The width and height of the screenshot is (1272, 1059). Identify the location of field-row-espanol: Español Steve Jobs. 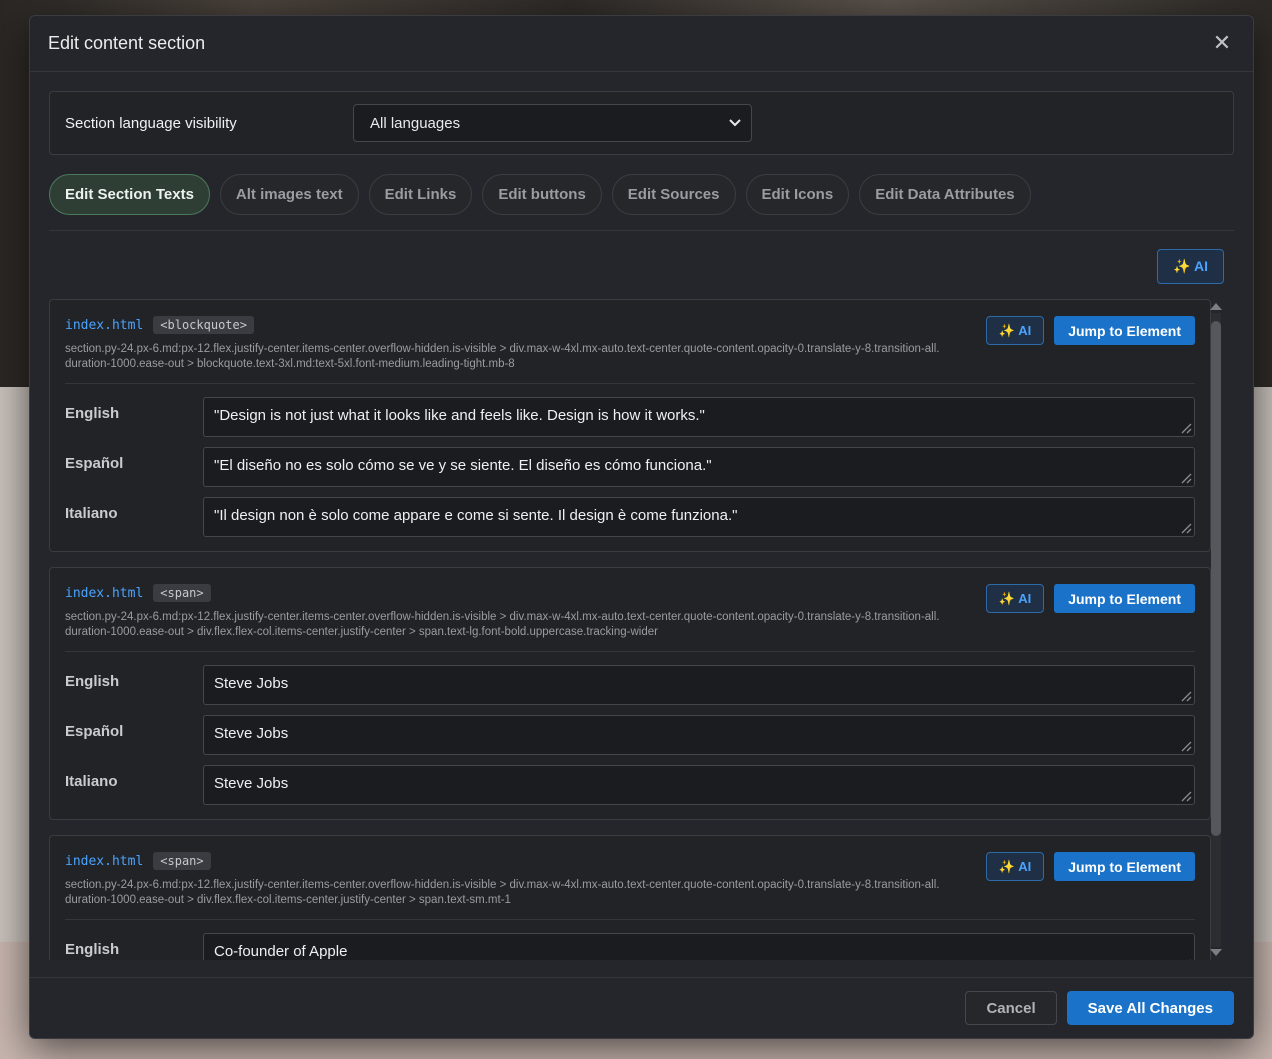
(630, 735).